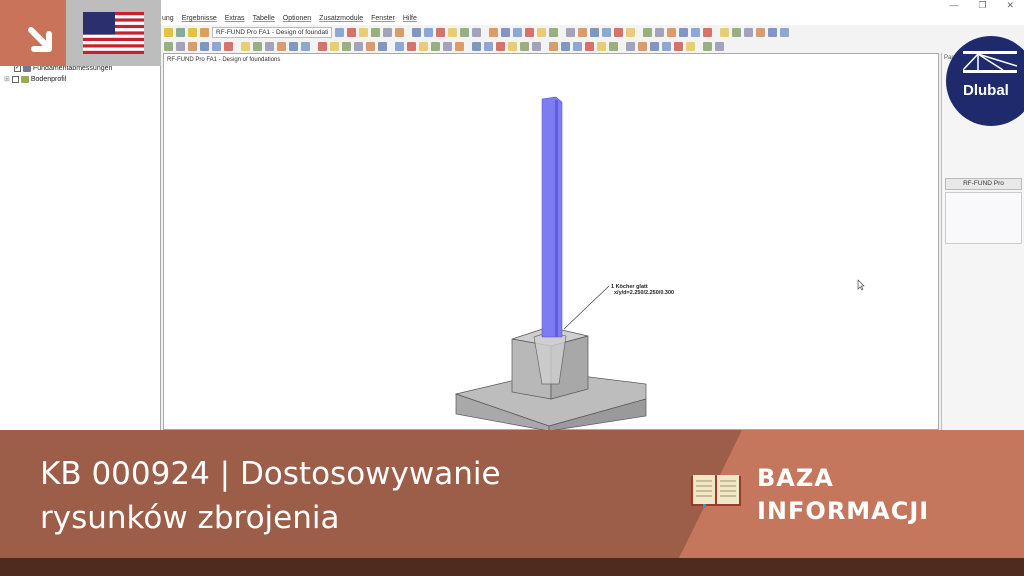  I want to click on menu-item: Zusatzmodule, so click(341, 18).